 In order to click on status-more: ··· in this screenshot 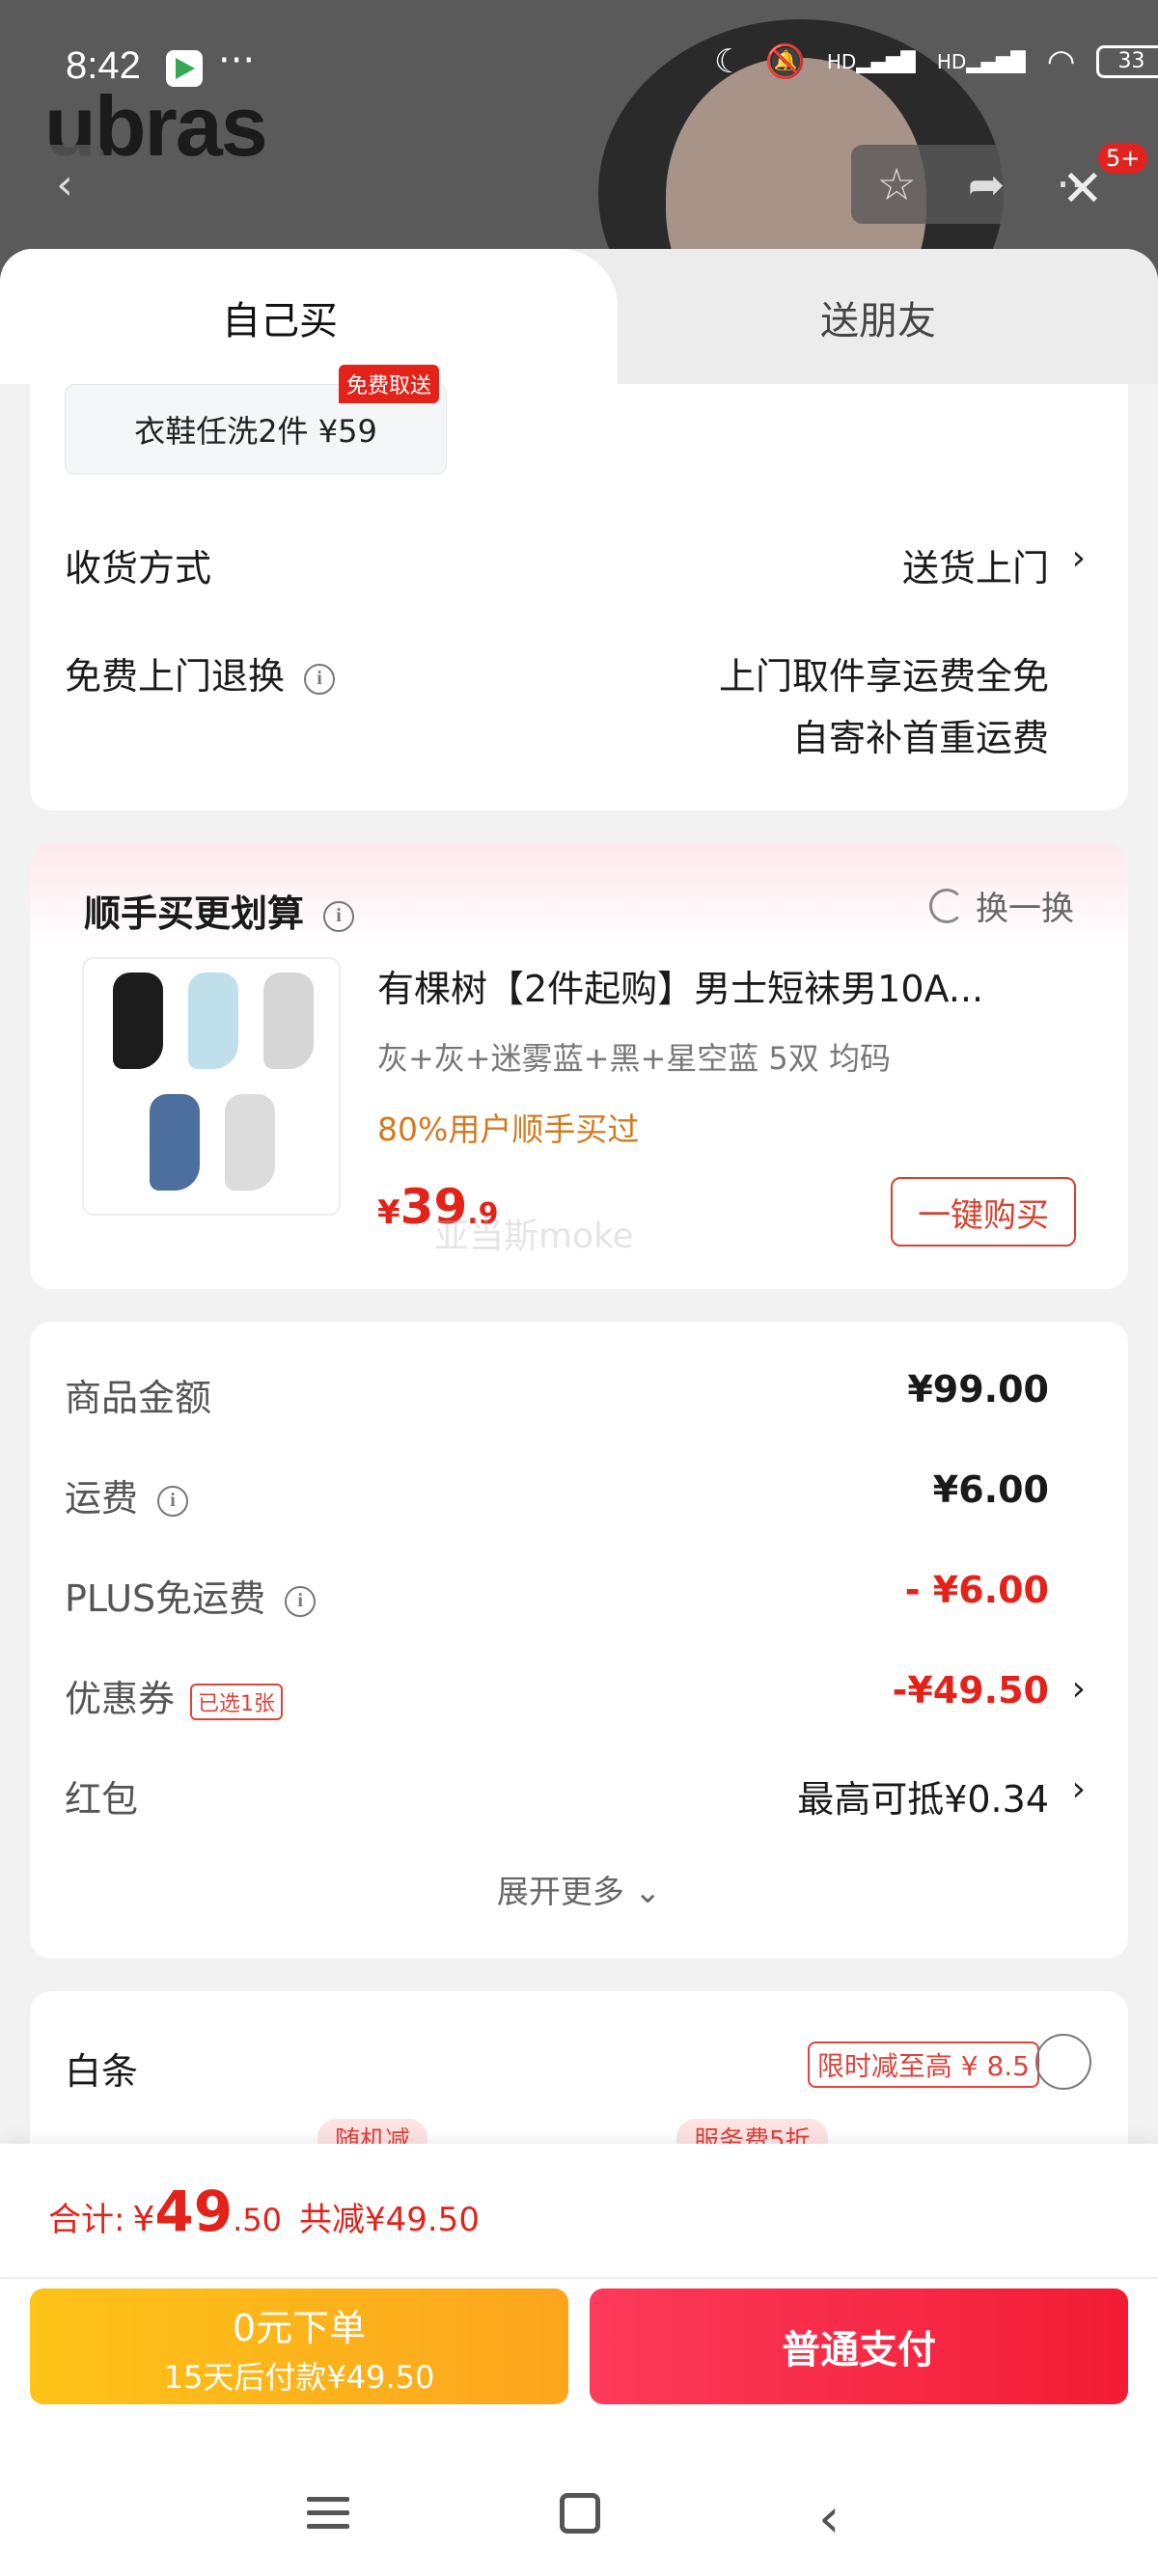, I will do `click(237, 61)`.